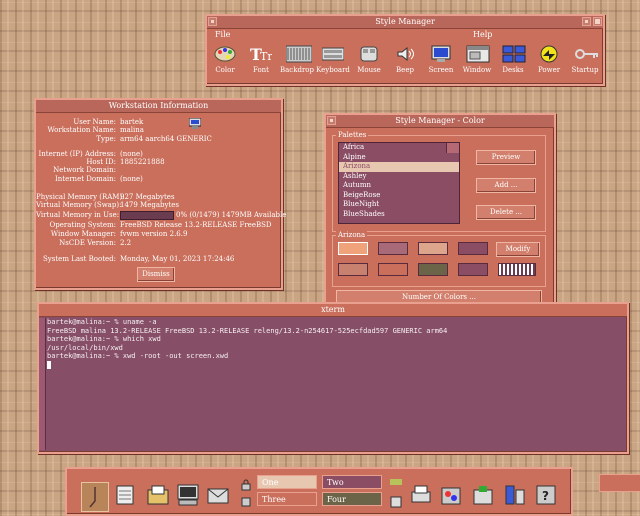  I want to click on menu-file: File, so click(222, 34).